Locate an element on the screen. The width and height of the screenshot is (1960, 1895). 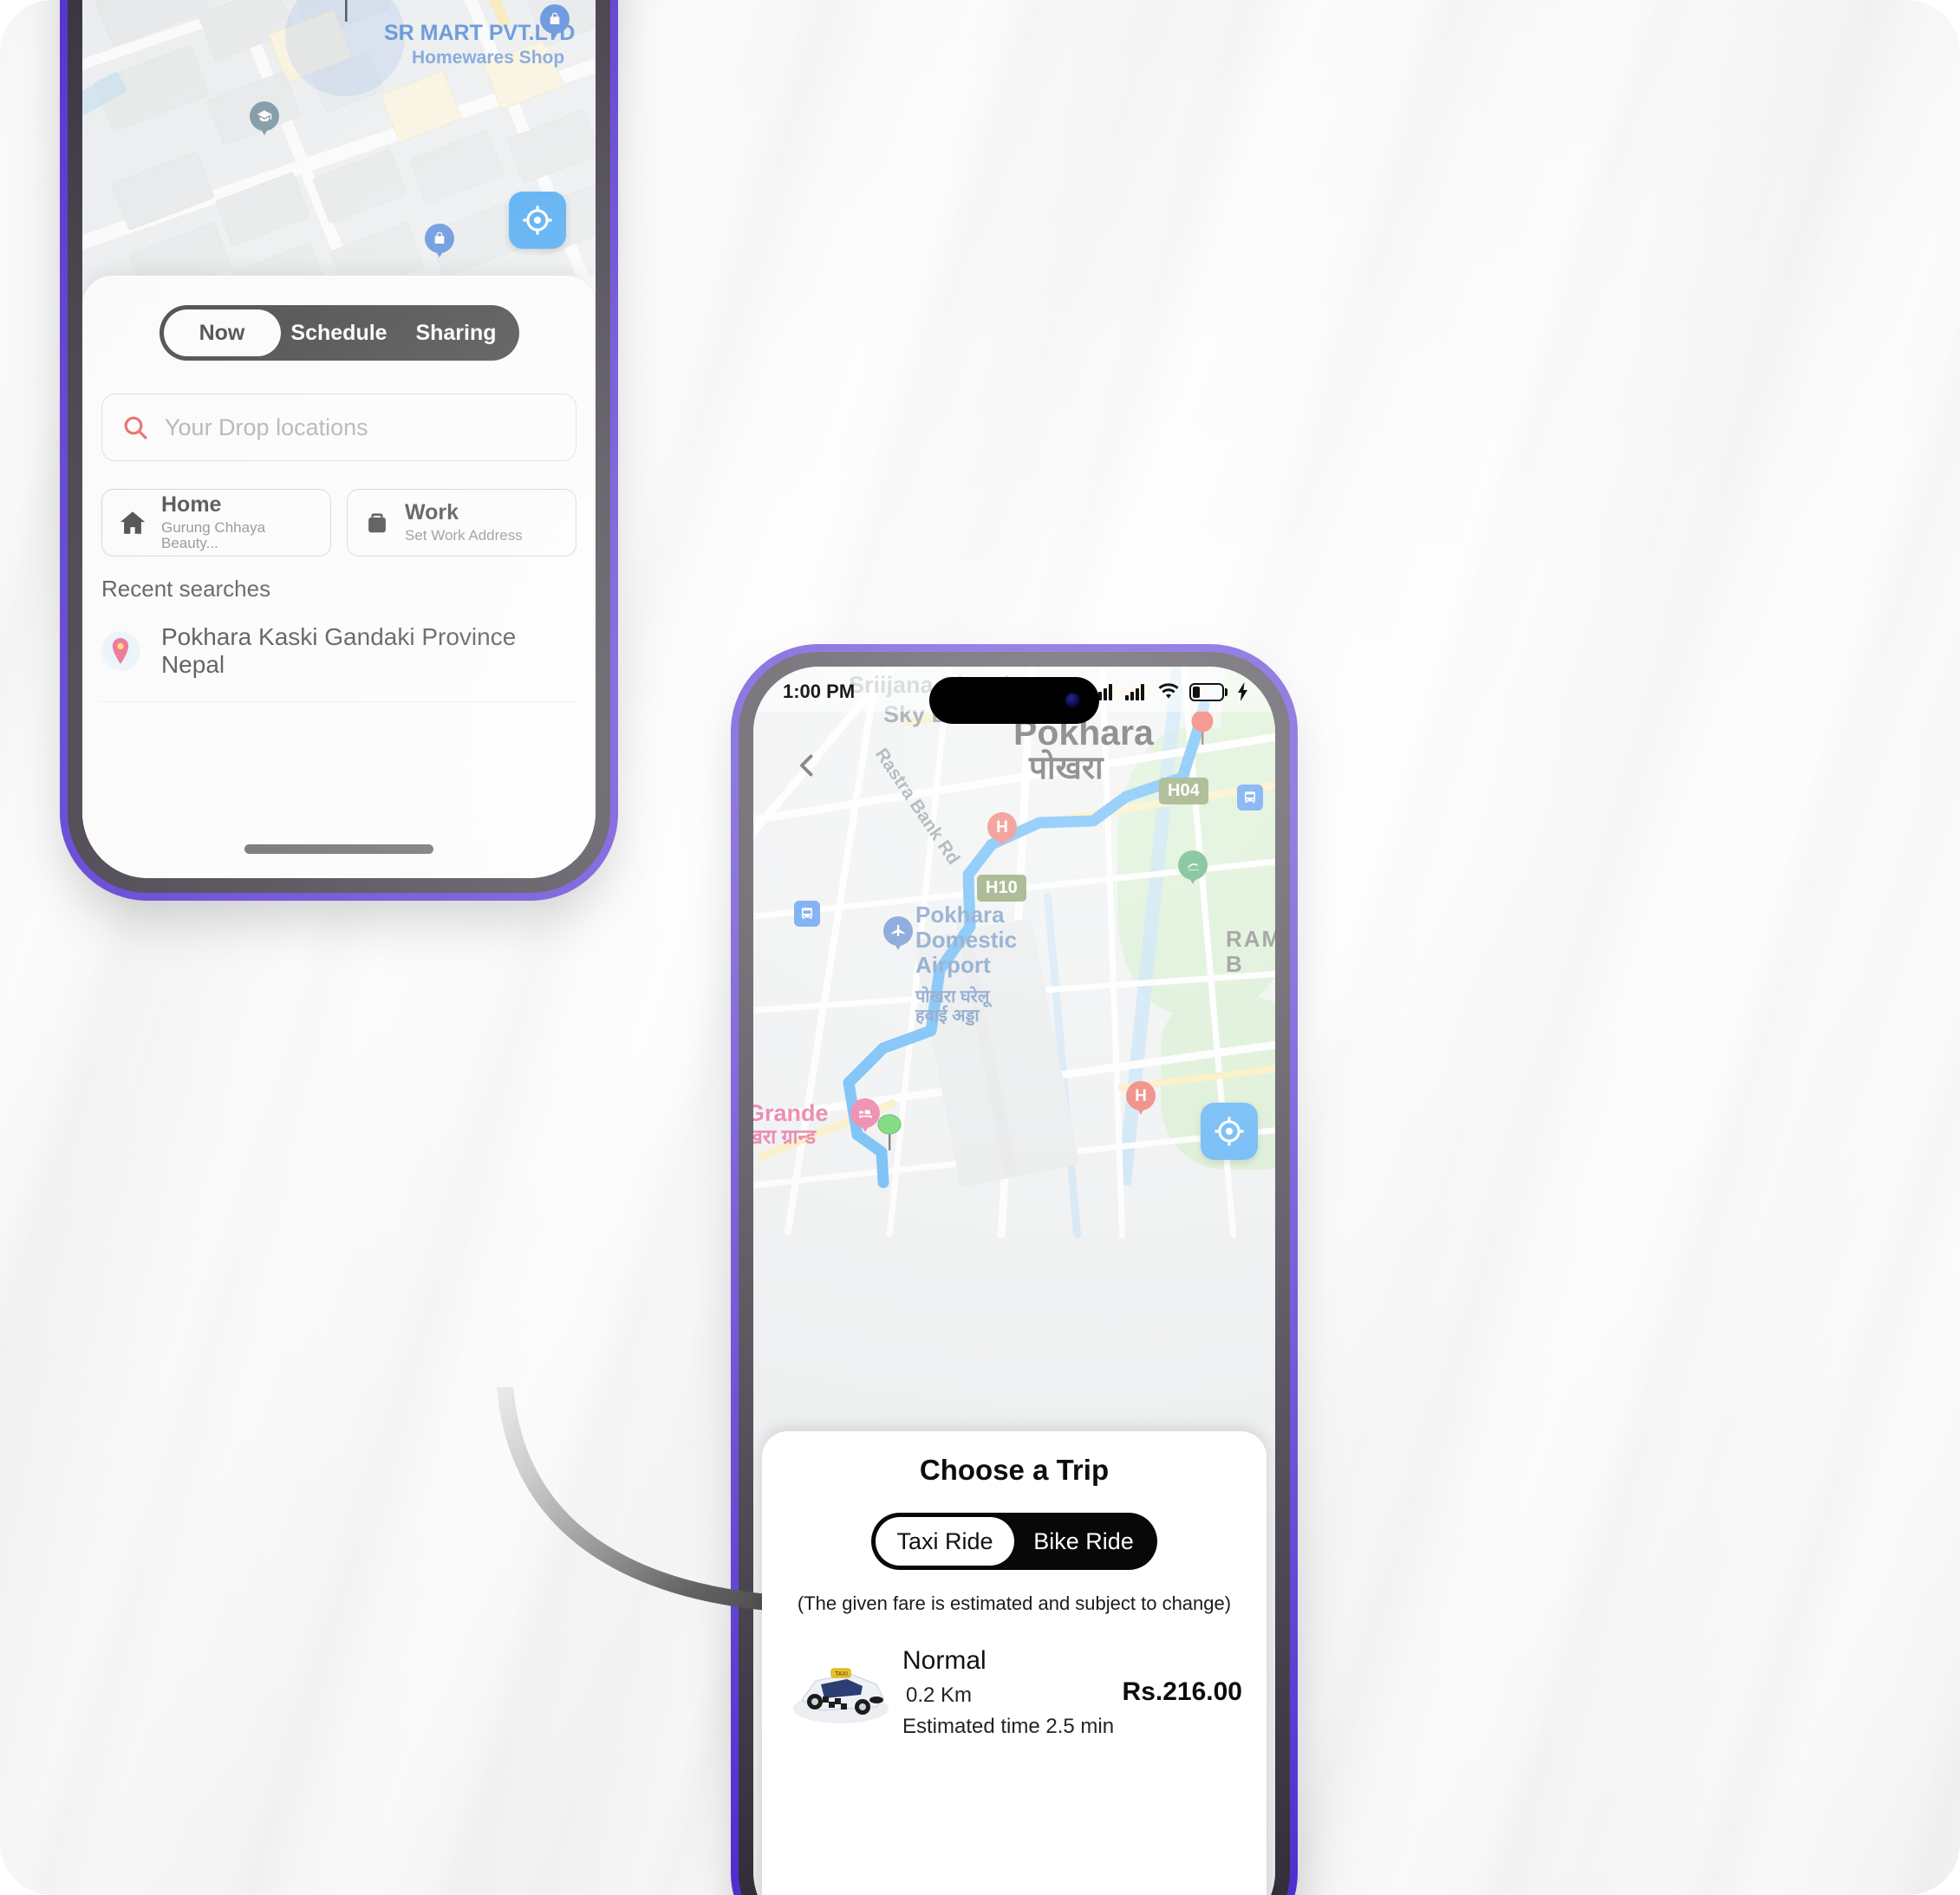
wifi-icon is located at coordinates (1168, 691).